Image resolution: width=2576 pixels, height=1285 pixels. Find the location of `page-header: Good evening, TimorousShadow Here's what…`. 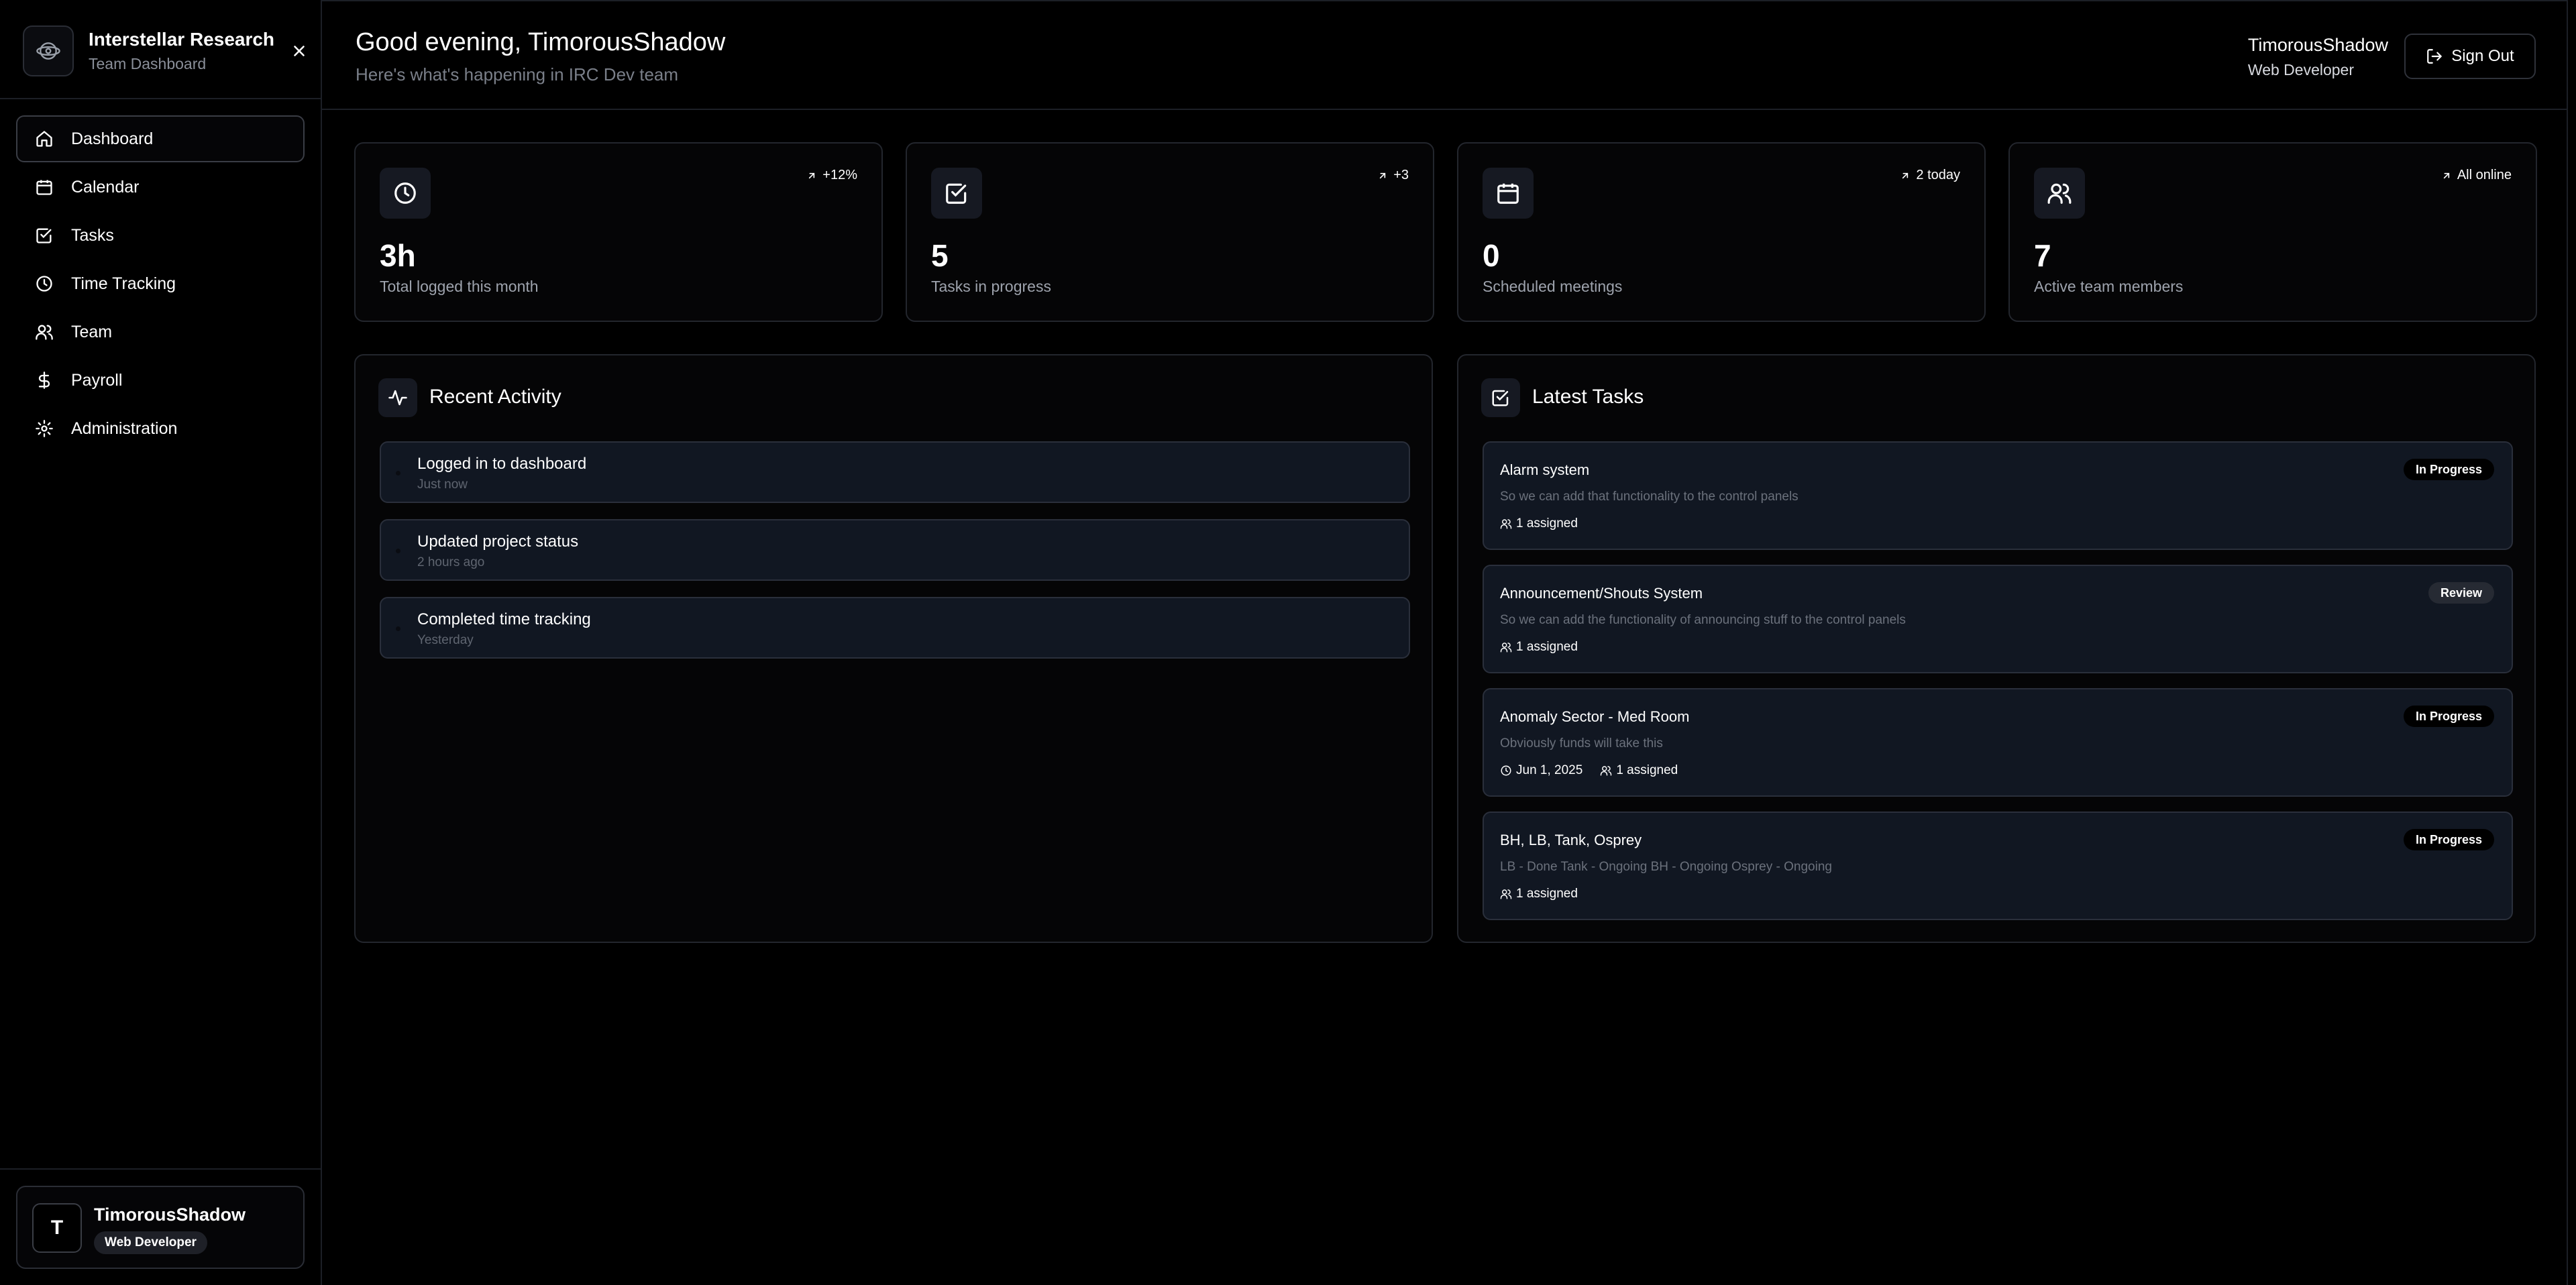

page-header: Good evening, TimorousShadow Here's what… is located at coordinates (1449, 55).